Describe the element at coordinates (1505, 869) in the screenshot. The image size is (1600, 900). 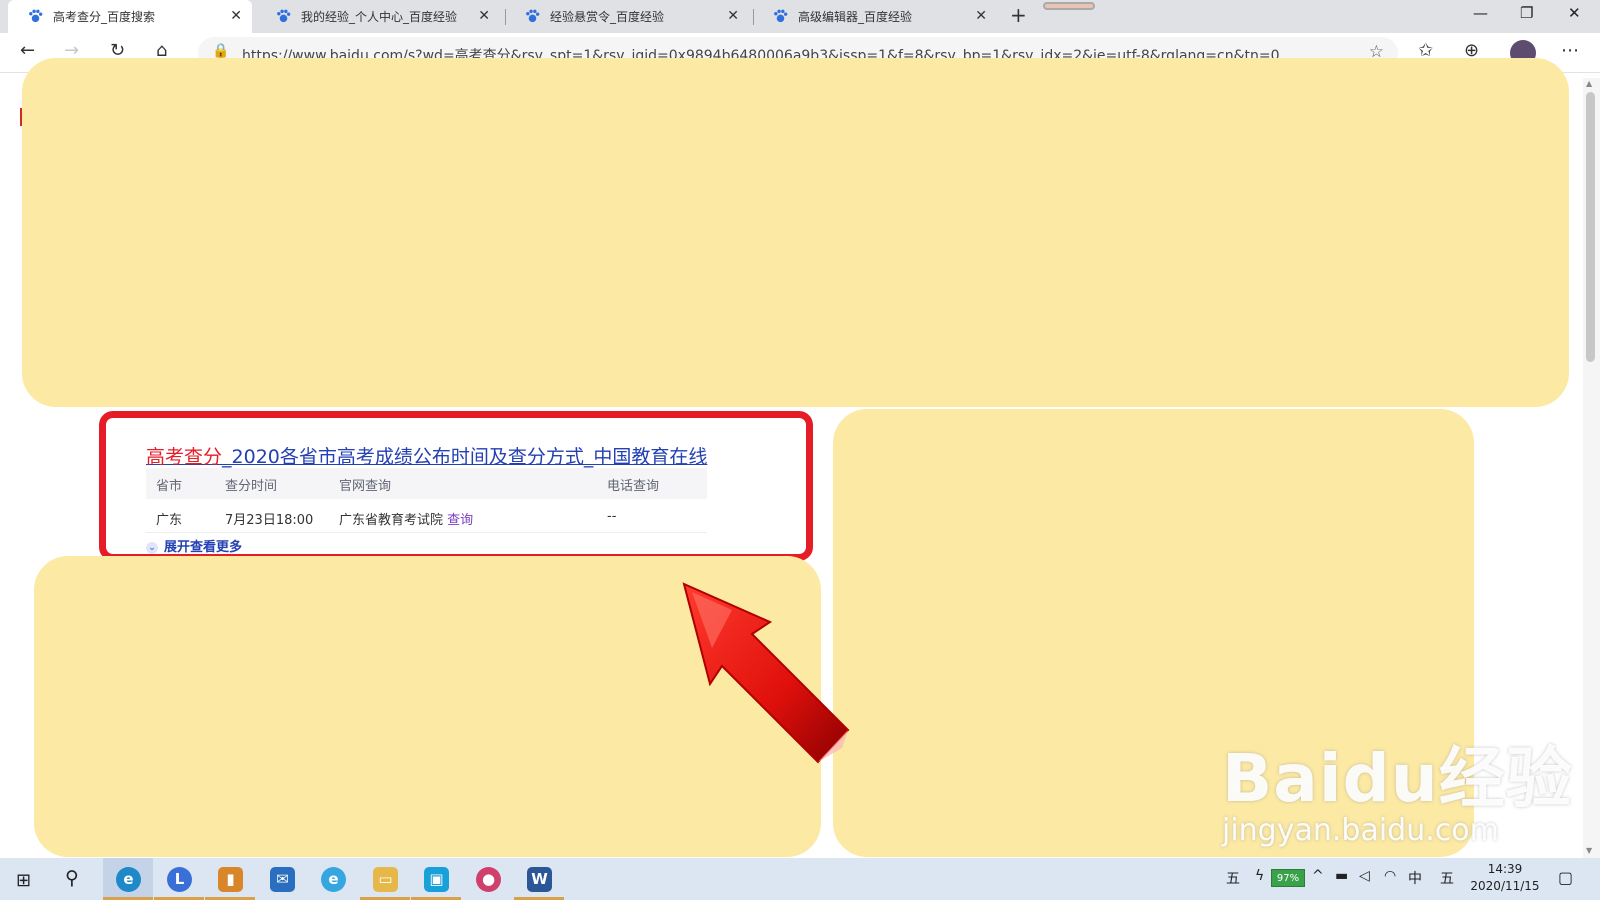
I see `clock-time: 14:39` at that location.